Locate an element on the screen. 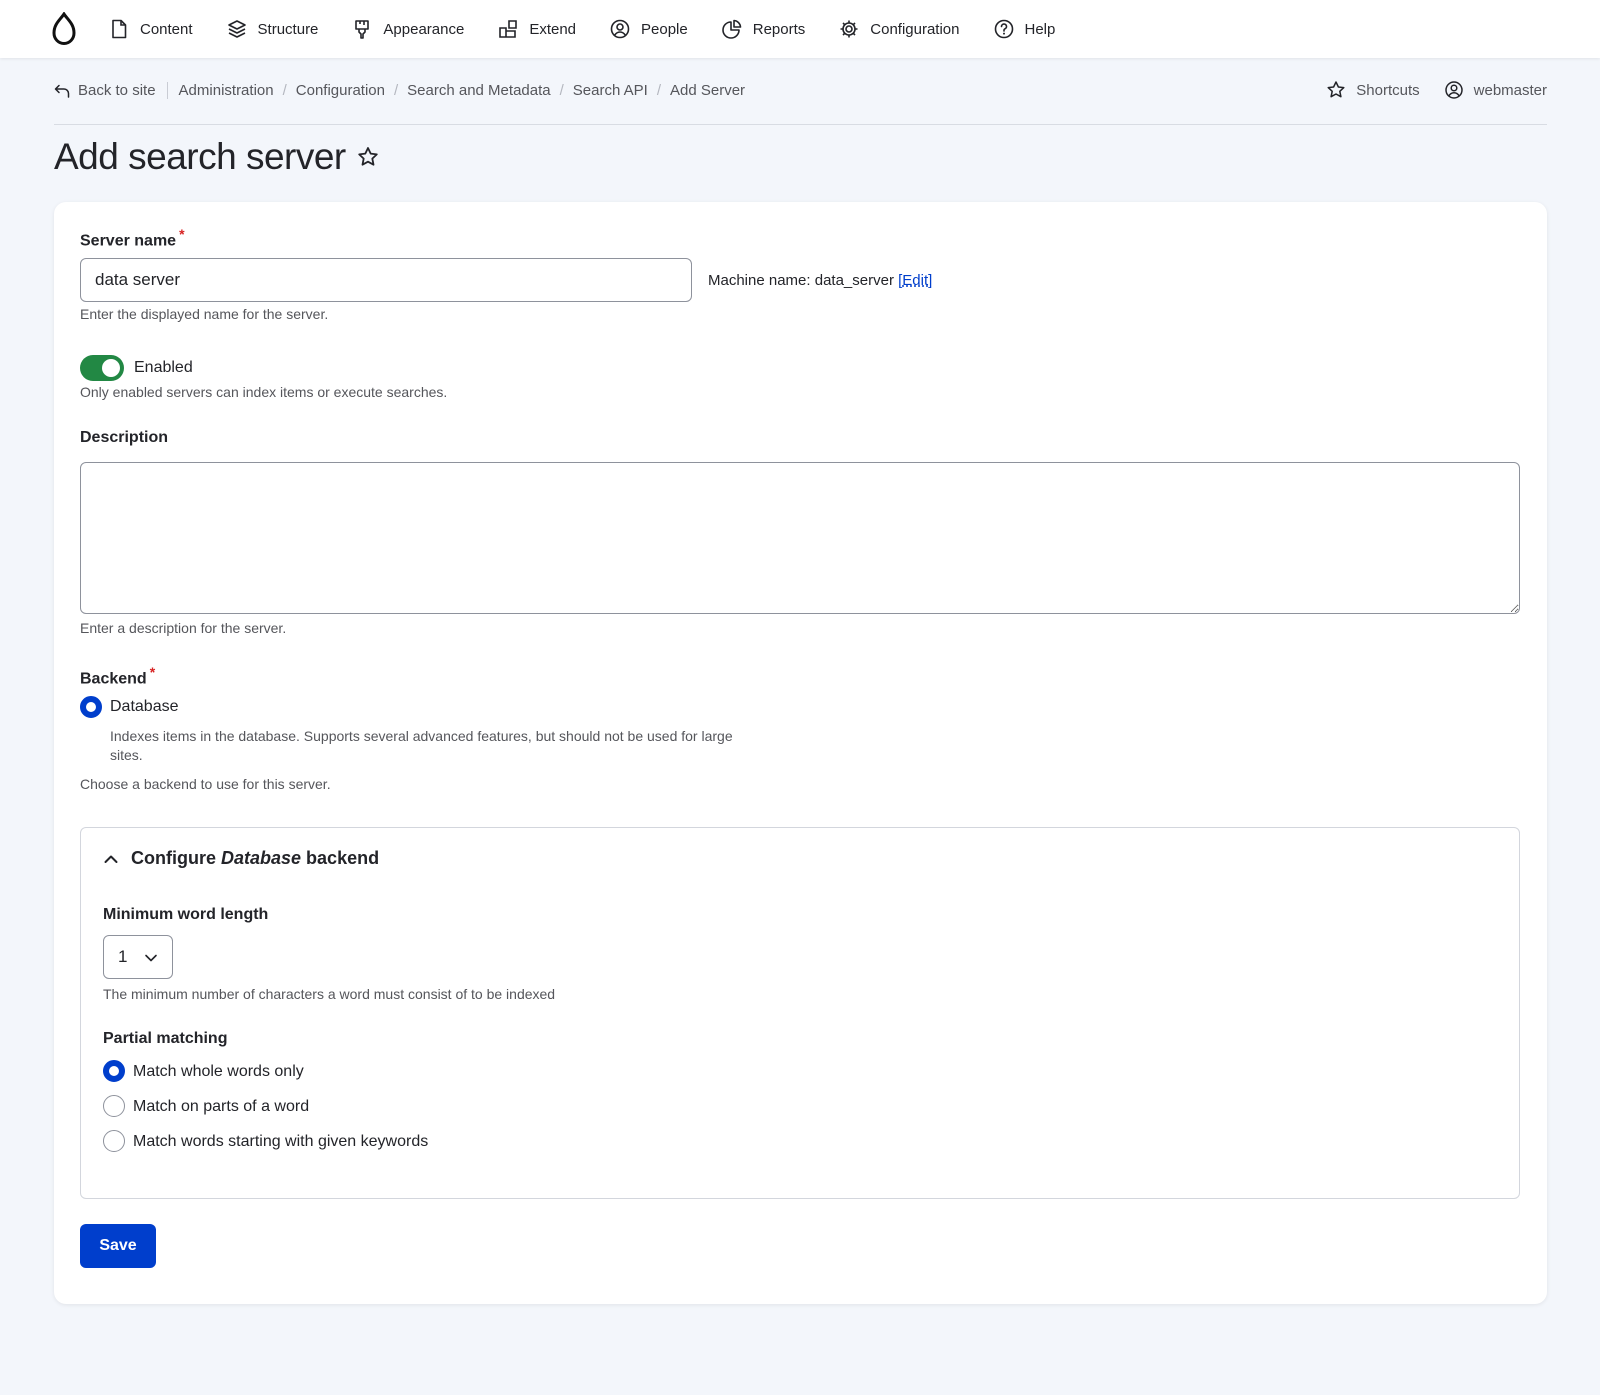  backend-label: Backend * is located at coordinates (117, 676).